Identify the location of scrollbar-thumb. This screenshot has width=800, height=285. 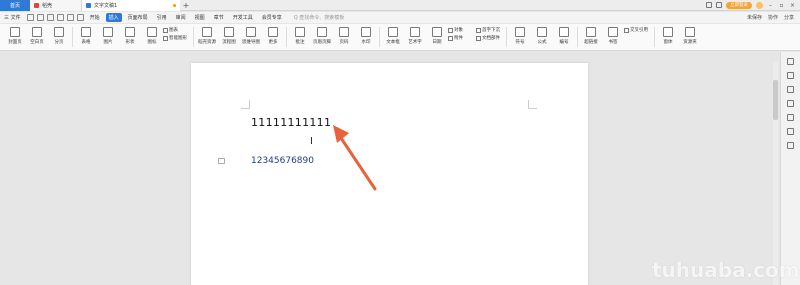
(775, 100).